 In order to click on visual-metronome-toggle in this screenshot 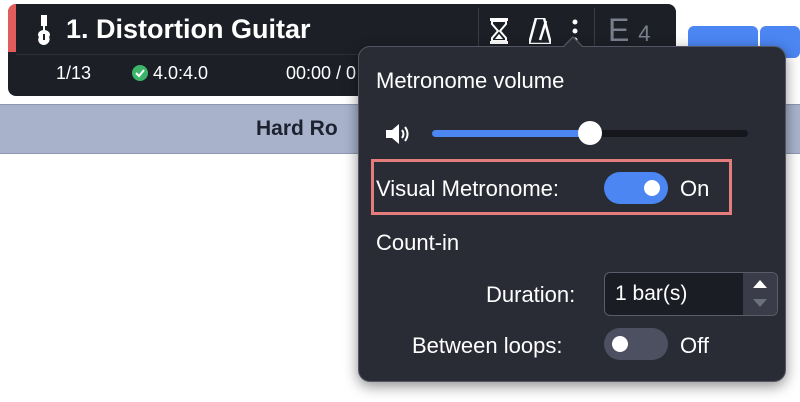, I will do `click(636, 188)`.